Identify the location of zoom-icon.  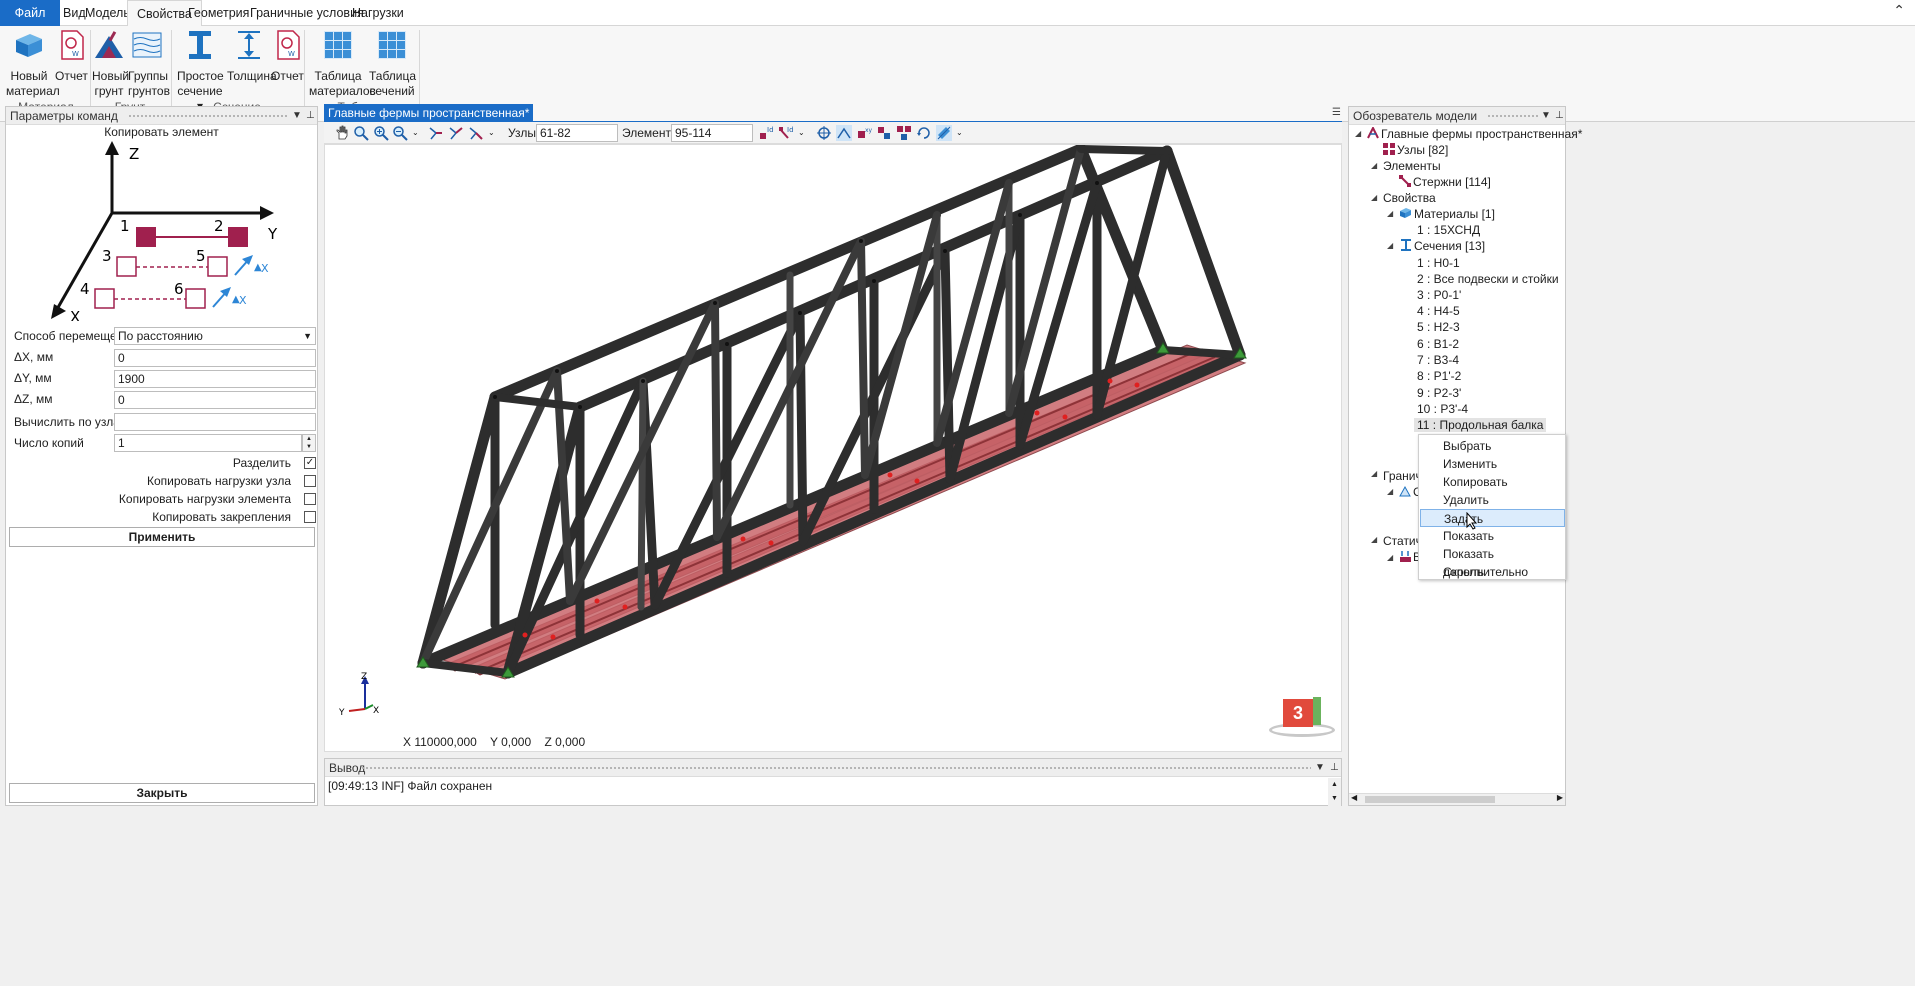
(361, 133).